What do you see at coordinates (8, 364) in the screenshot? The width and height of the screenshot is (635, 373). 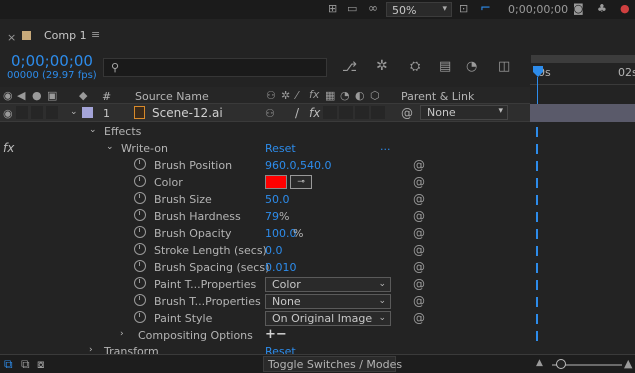 I see `layer-switches-pane-icon: ⧉` at bounding box center [8, 364].